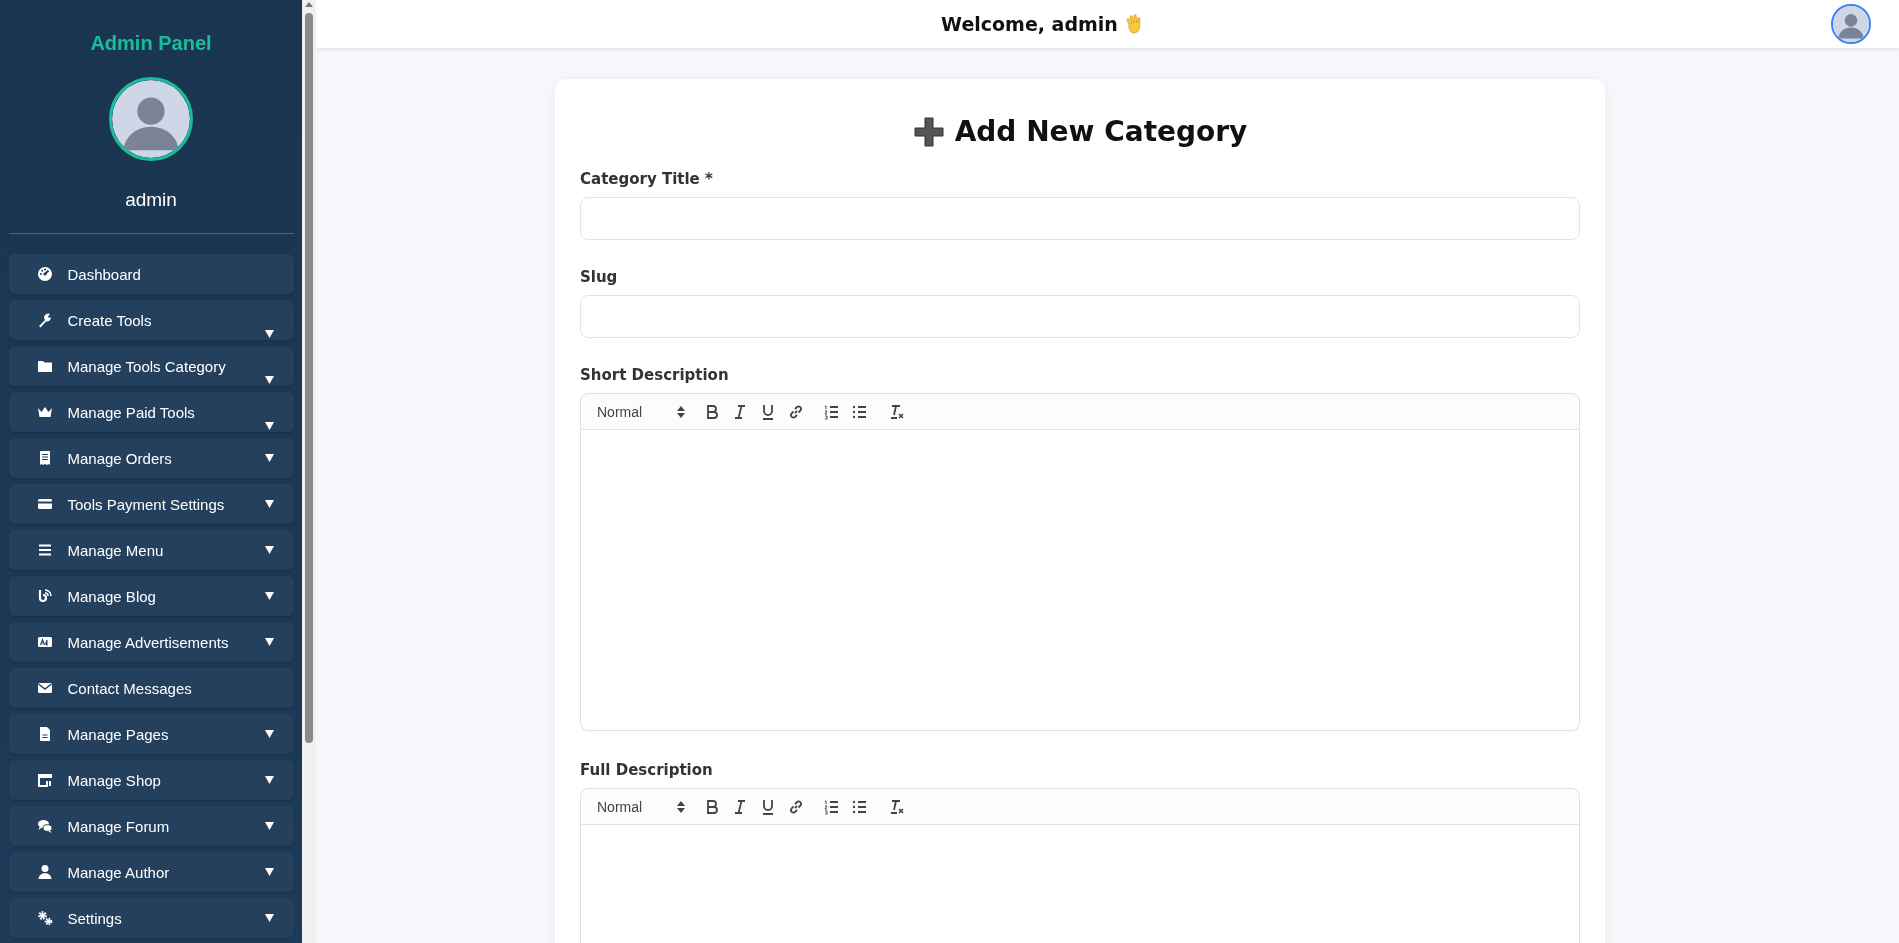 This screenshot has width=1899, height=943. I want to click on chat-icon, so click(44, 826).